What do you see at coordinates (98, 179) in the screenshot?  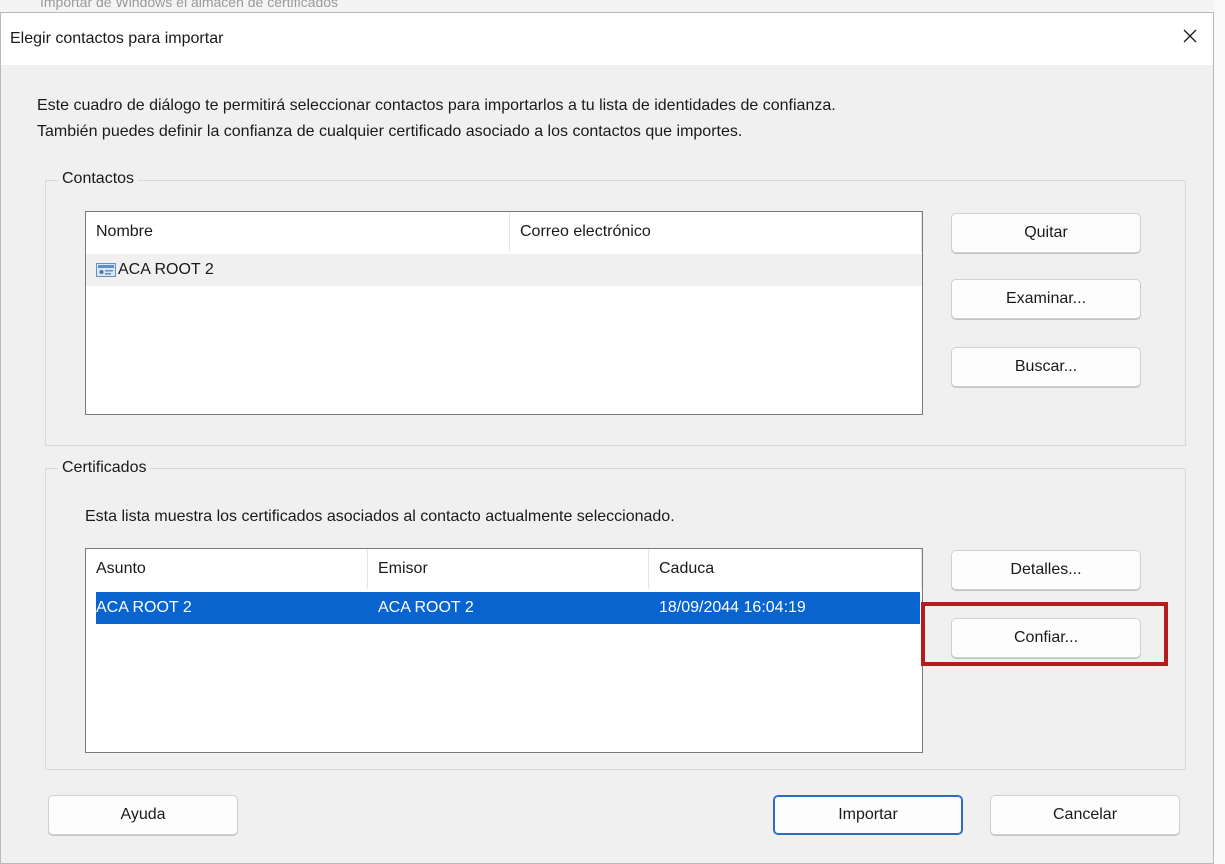 I see `contacts-group-label: Contactos` at bounding box center [98, 179].